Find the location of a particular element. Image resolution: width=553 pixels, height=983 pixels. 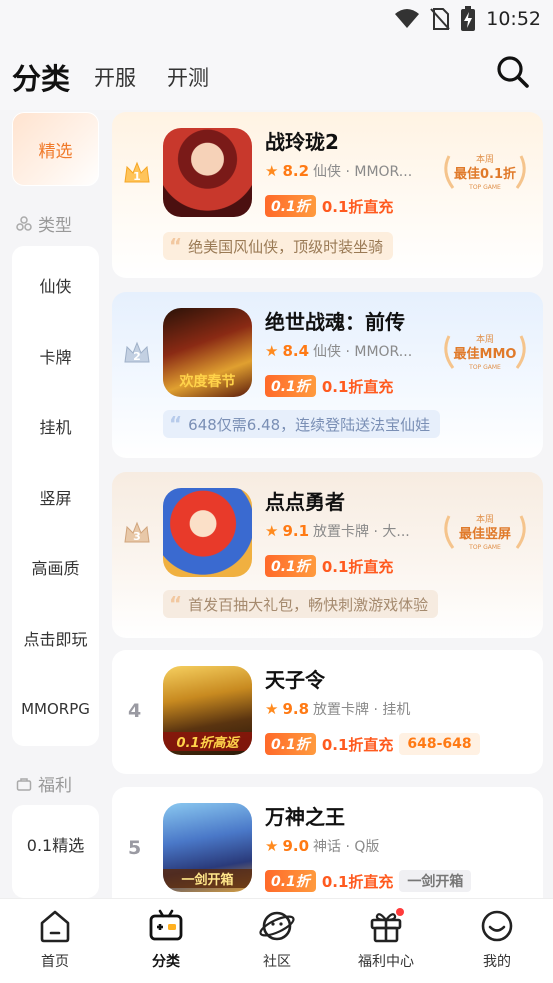

game-title: 战玲珑2 is located at coordinates (302, 142).